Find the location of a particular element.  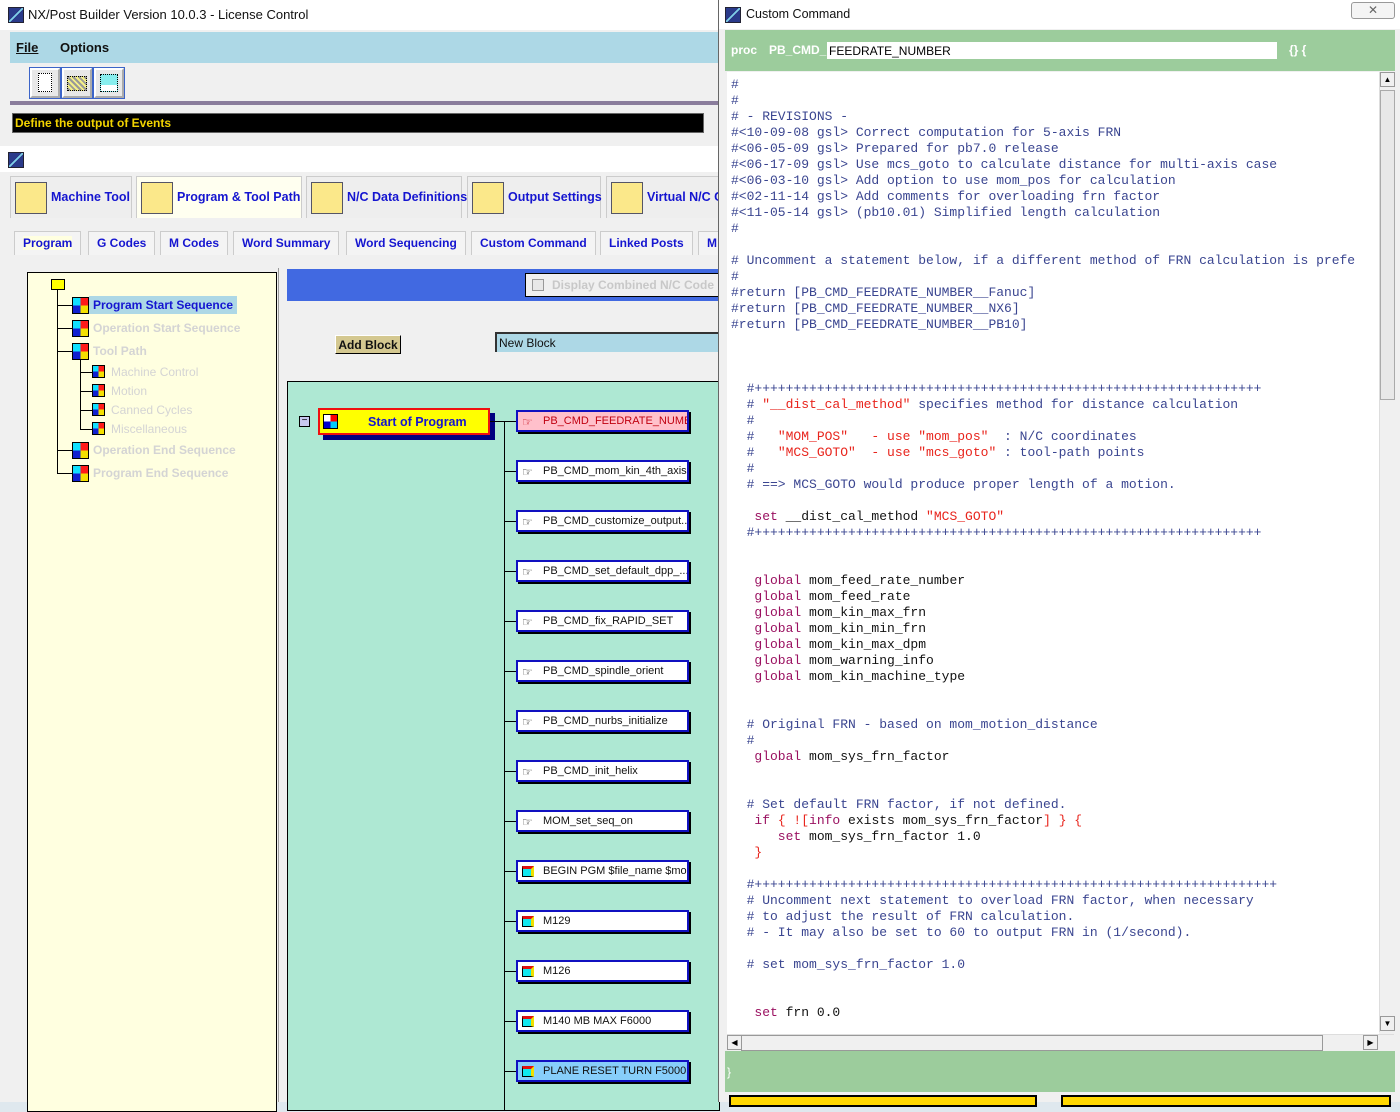

subtab-label: Program is located at coordinates (48, 243).